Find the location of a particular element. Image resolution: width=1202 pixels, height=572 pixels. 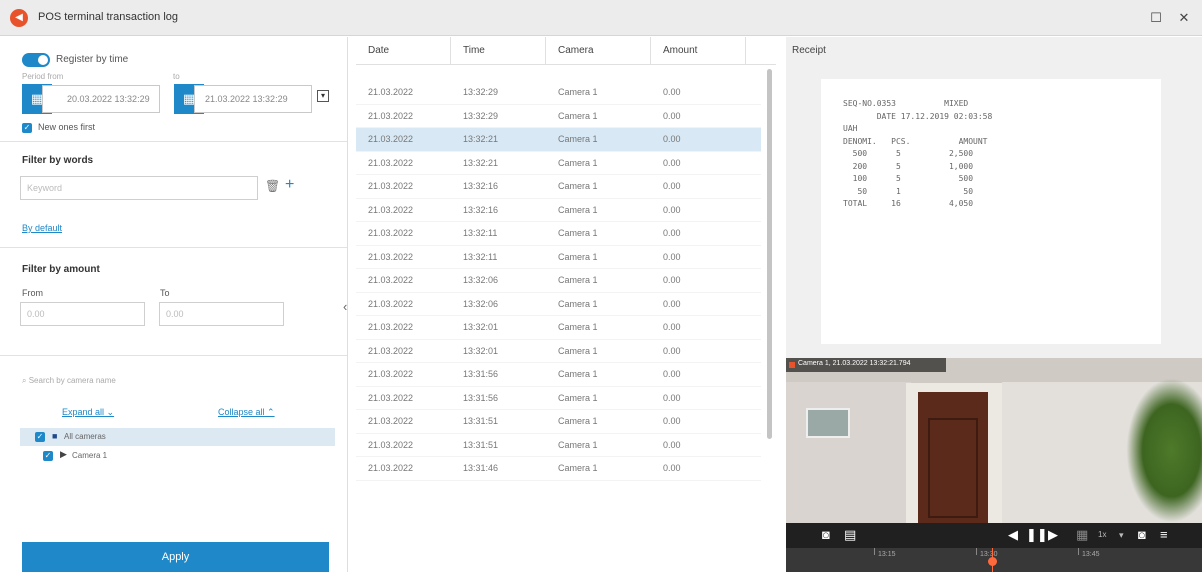

camera-1-checkbox: ✓ is located at coordinates (48, 456).